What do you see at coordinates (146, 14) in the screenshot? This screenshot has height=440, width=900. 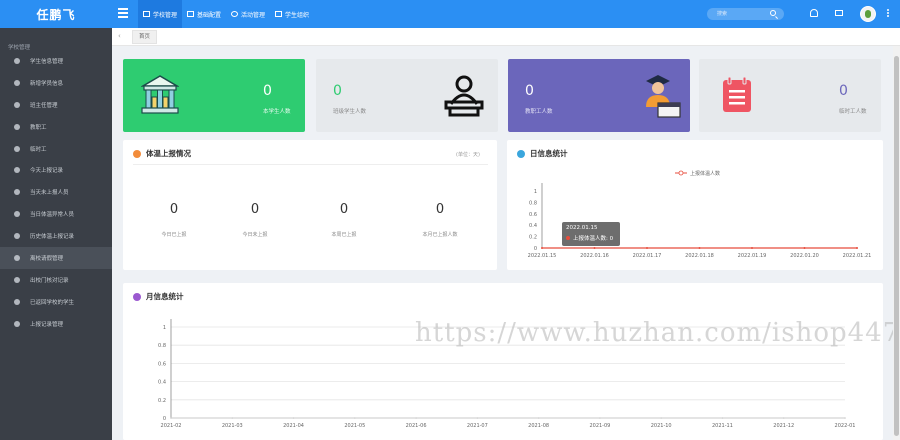 I see `flag-icon` at bounding box center [146, 14].